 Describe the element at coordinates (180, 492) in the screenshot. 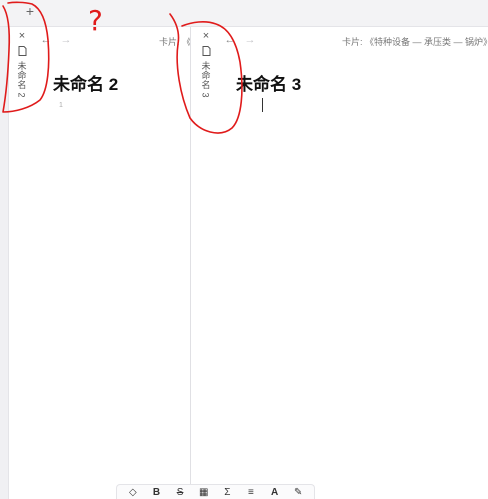

I see `strikethrough-button: S` at that location.